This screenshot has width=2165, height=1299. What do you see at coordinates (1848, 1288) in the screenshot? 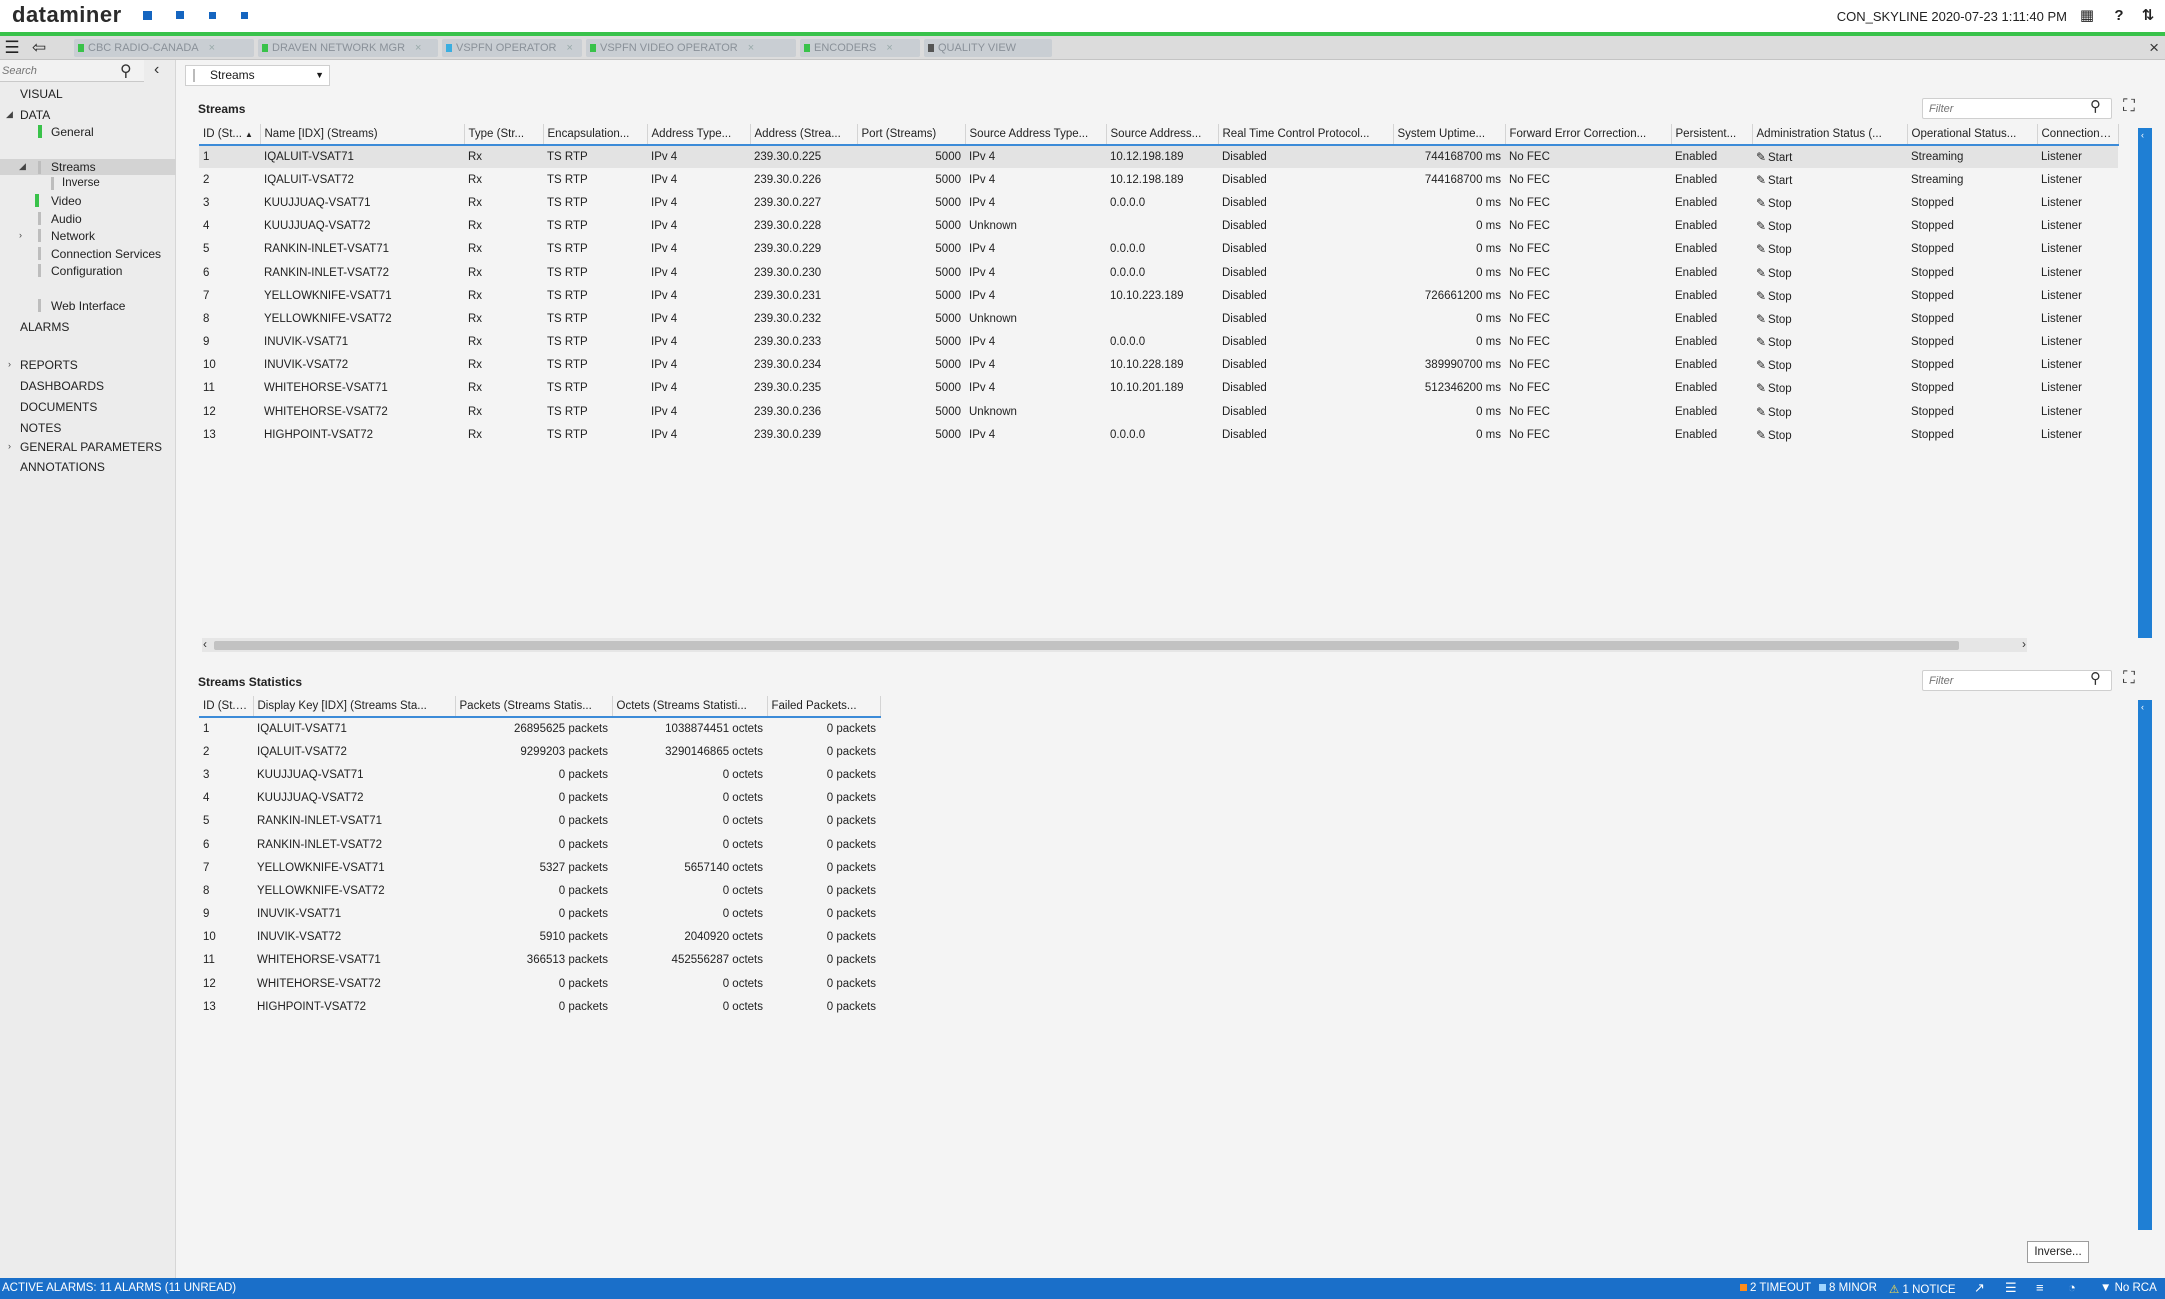
I see `minor-count: 8 MINOR` at bounding box center [1848, 1288].